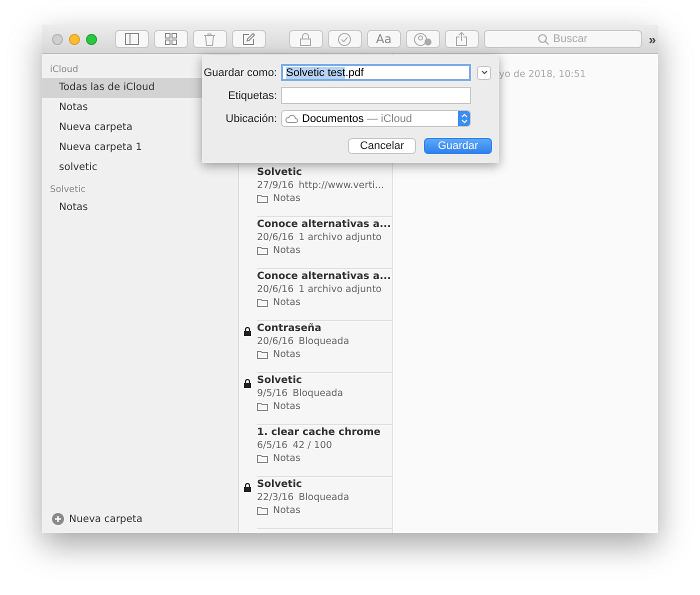 The height and width of the screenshot is (595, 700). I want to click on lock-icon, so click(306, 39).